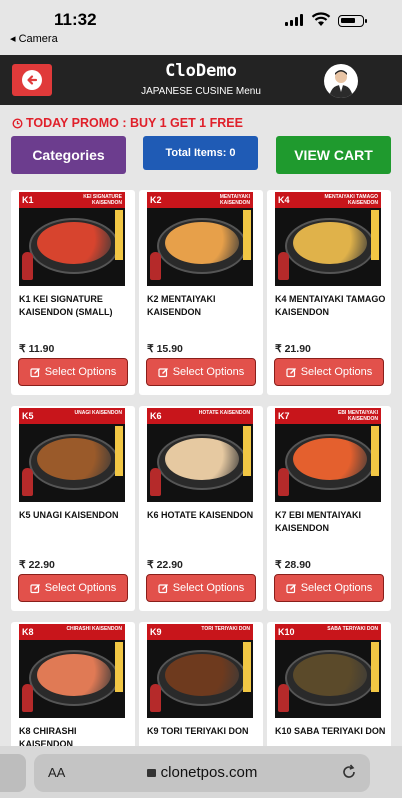 This screenshot has width=402, height=798. I want to click on product-image: K4 MENTAIYAKI TAMAGO KAISENDON, so click(328, 239).